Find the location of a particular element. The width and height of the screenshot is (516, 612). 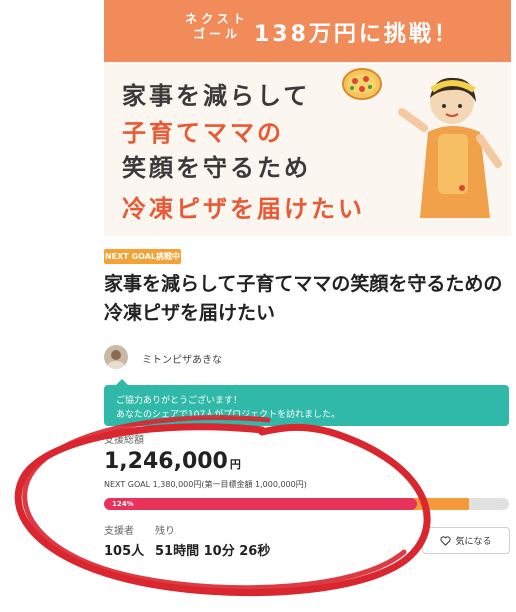

hero-next-goal-label: ネクスト ゴール is located at coordinates (217, 26).